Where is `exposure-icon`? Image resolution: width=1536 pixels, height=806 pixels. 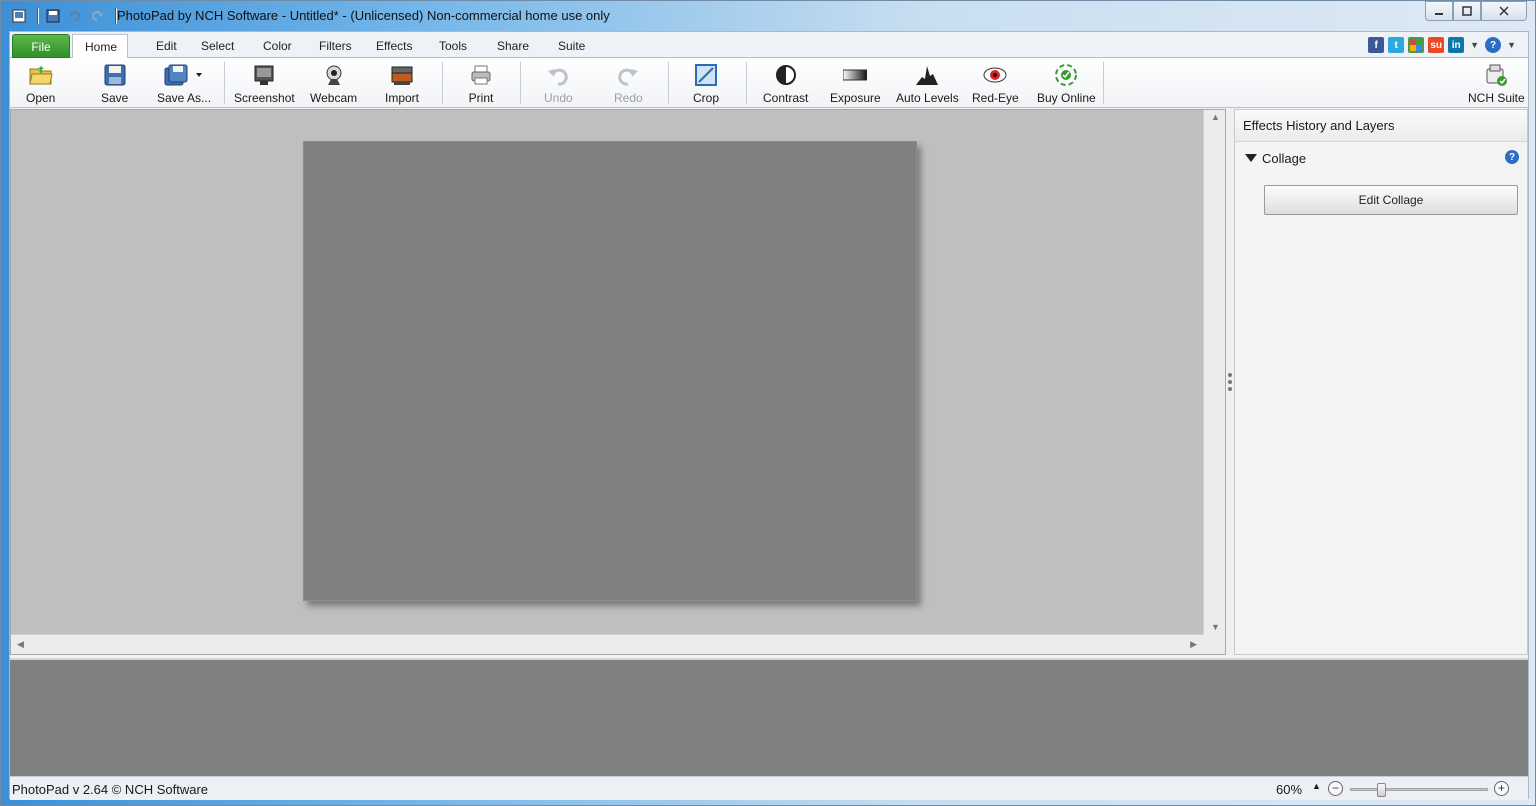 exposure-icon is located at coordinates (855, 75).